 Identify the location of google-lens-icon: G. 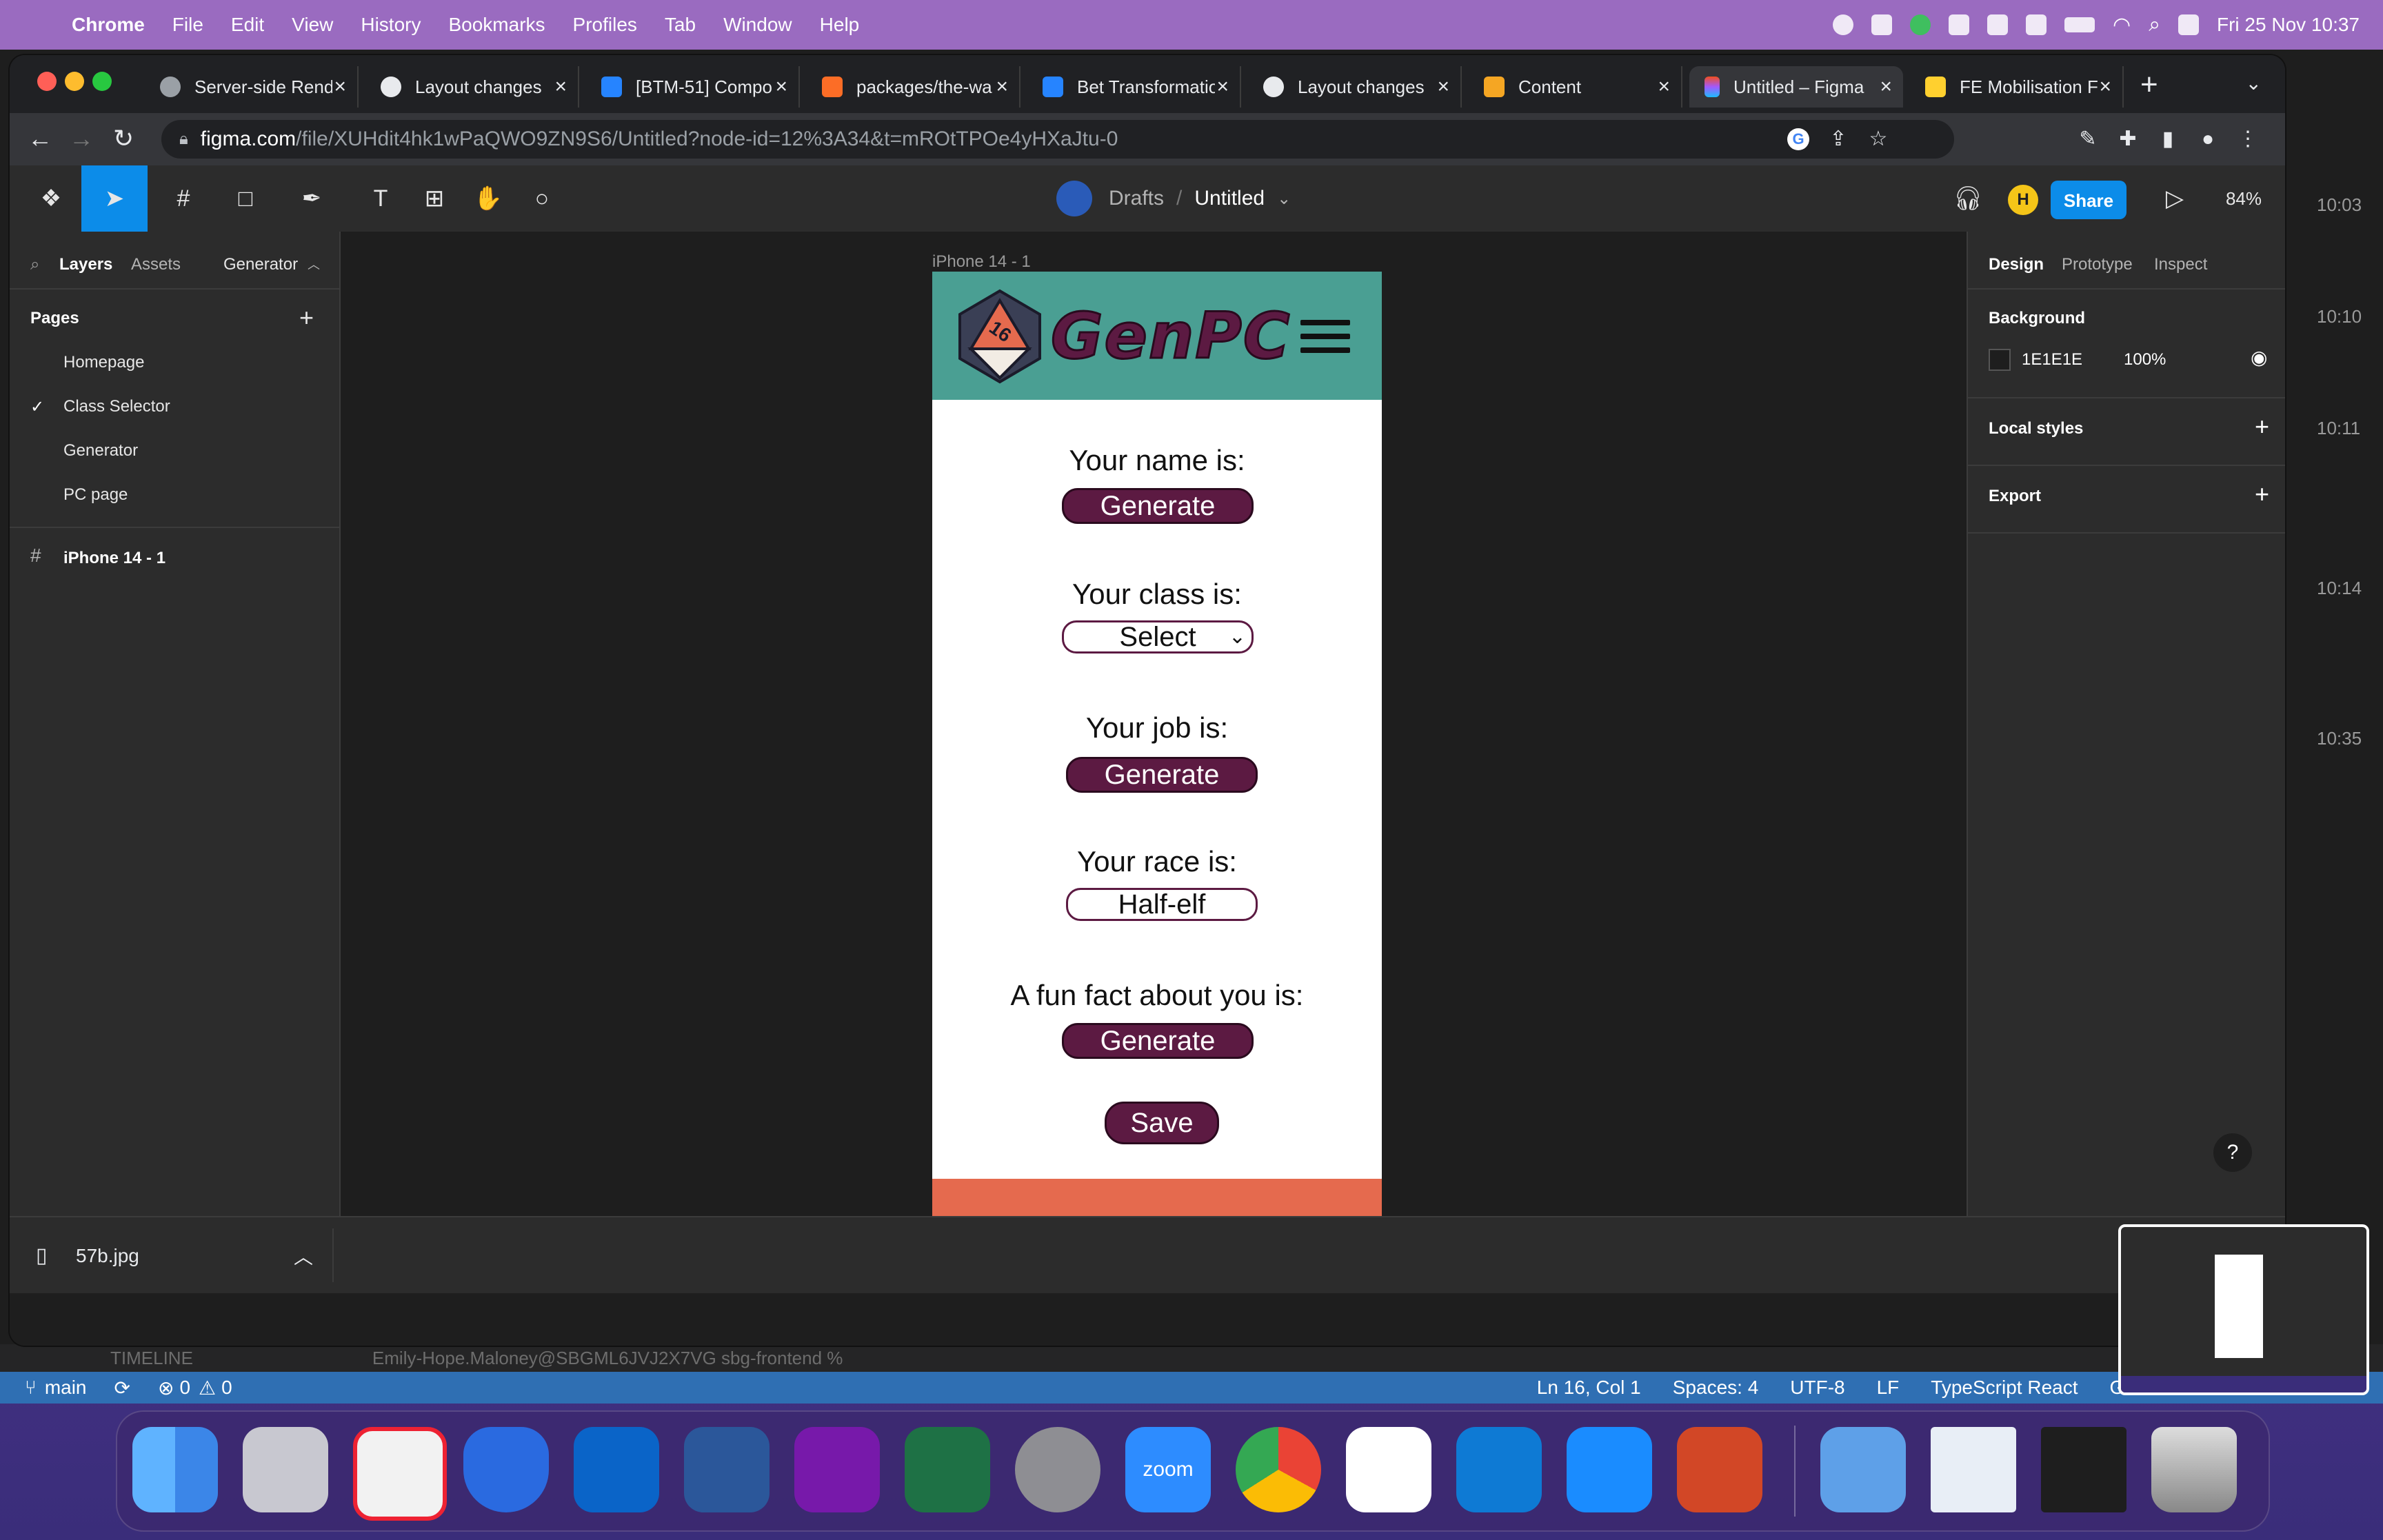
(1798, 139).